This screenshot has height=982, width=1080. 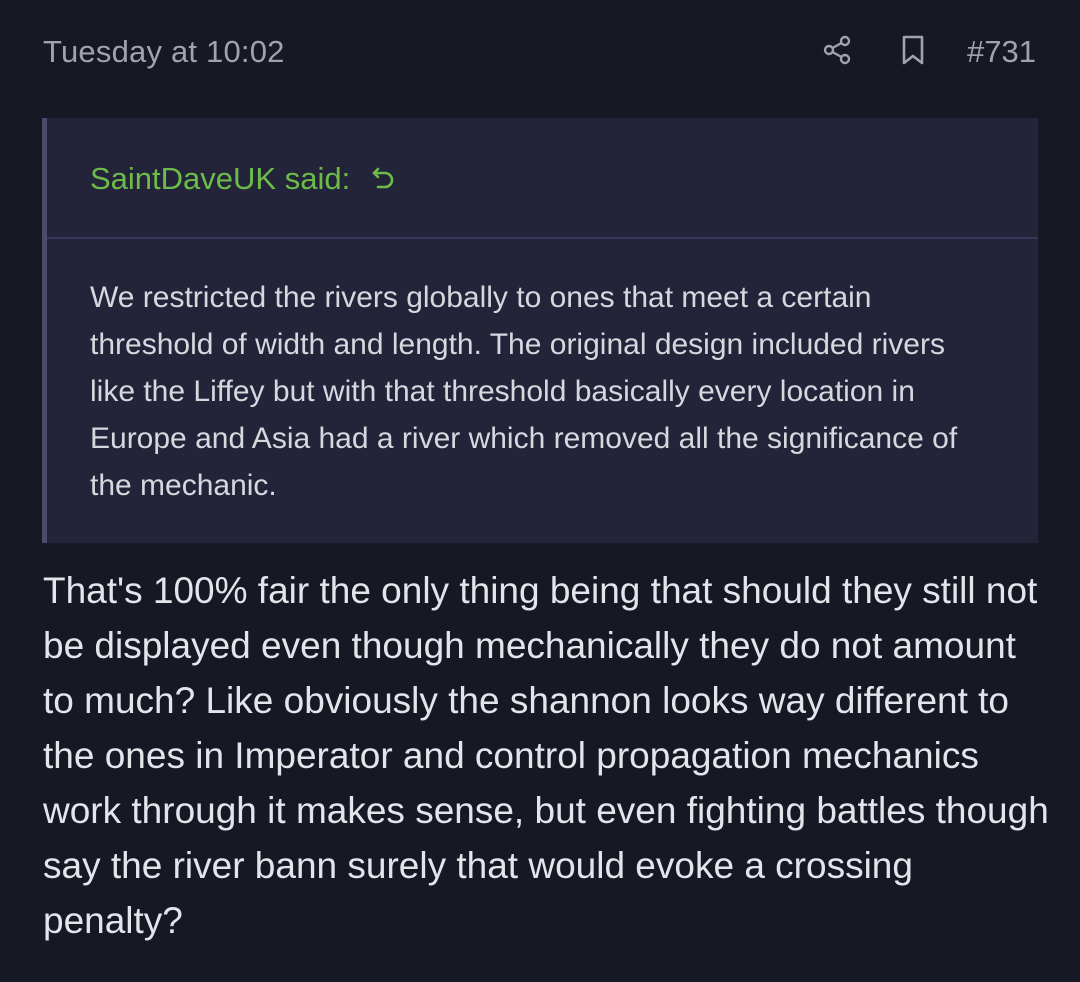 I want to click on post-number-link: #731, so click(x=1001, y=52).